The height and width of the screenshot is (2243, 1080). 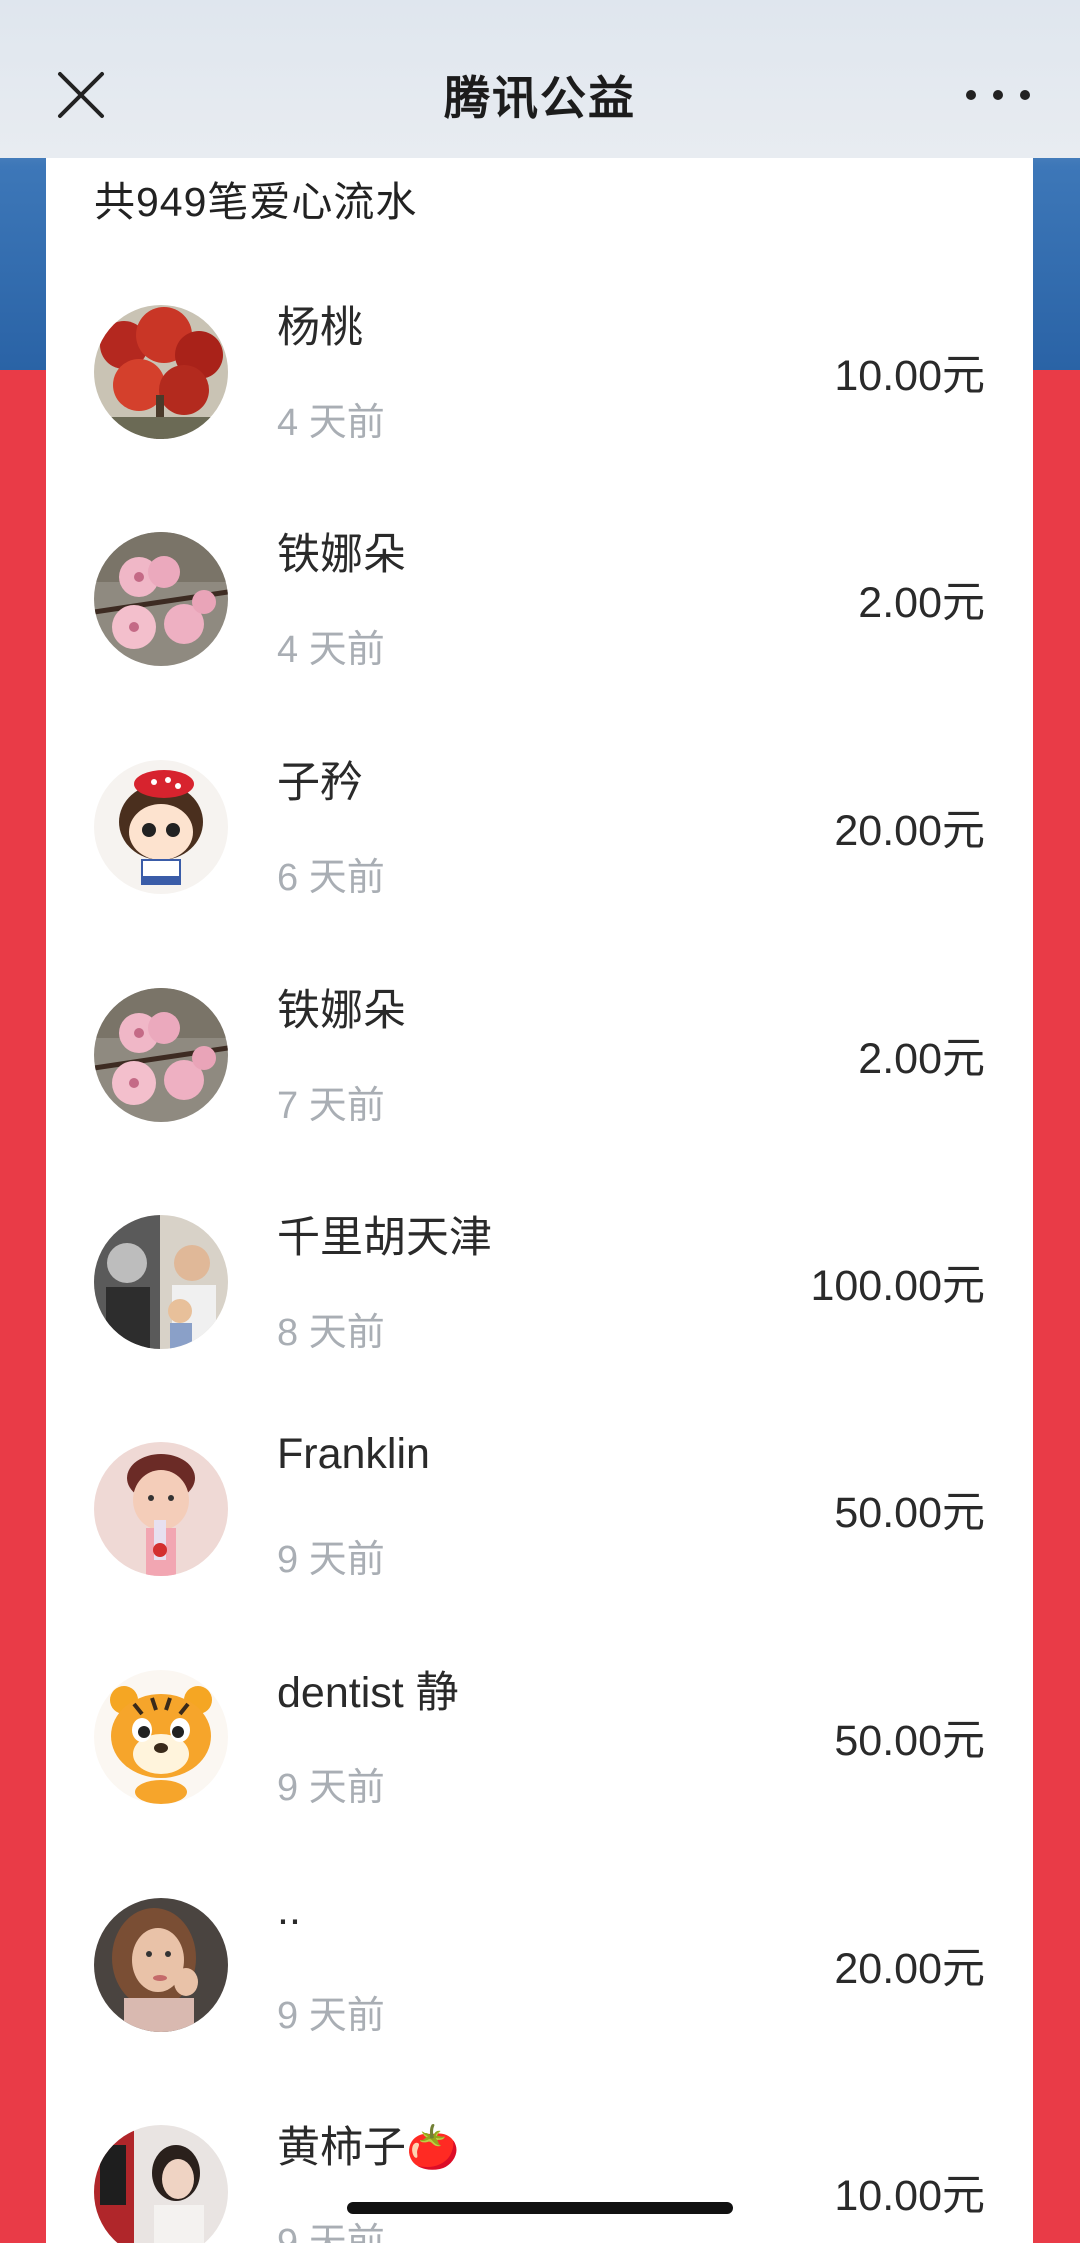 I want to click on list-item: .. 9 天前 20.00元, so click(x=539, y=2006).